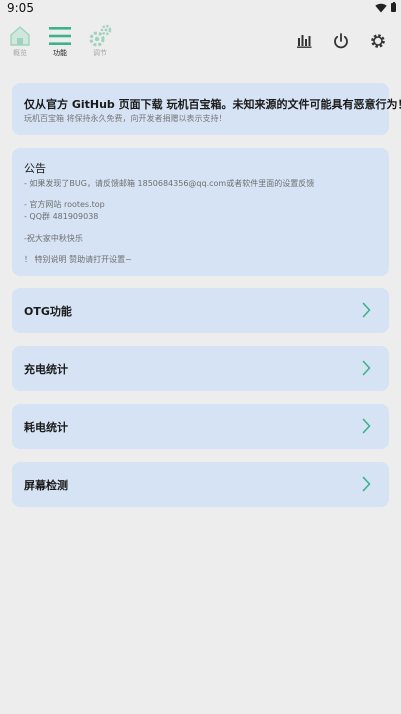 Image resolution: width=401 pixels, height=714 pixels. What do you see at coordinates (20, 8) in the screenshot?
I see `status-time: 9:05` at bounding box center [20, 8].